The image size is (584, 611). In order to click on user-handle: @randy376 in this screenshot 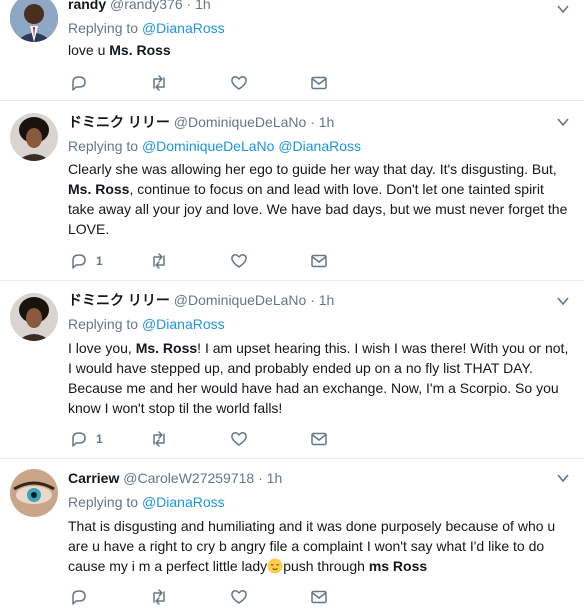, I will do `click(146, 6)`.